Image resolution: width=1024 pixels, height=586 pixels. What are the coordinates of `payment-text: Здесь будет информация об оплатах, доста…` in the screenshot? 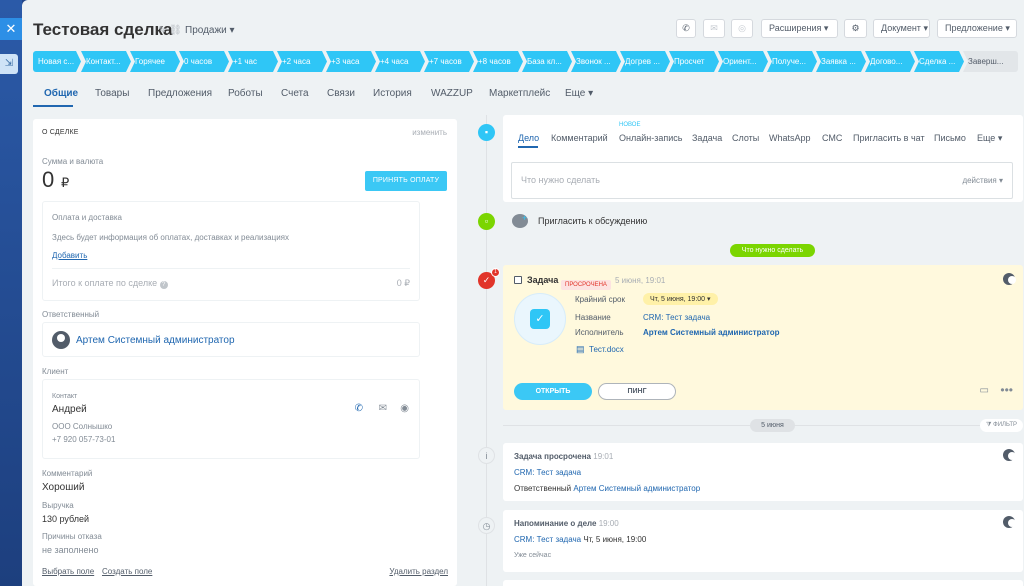 It's located at (170, 237).